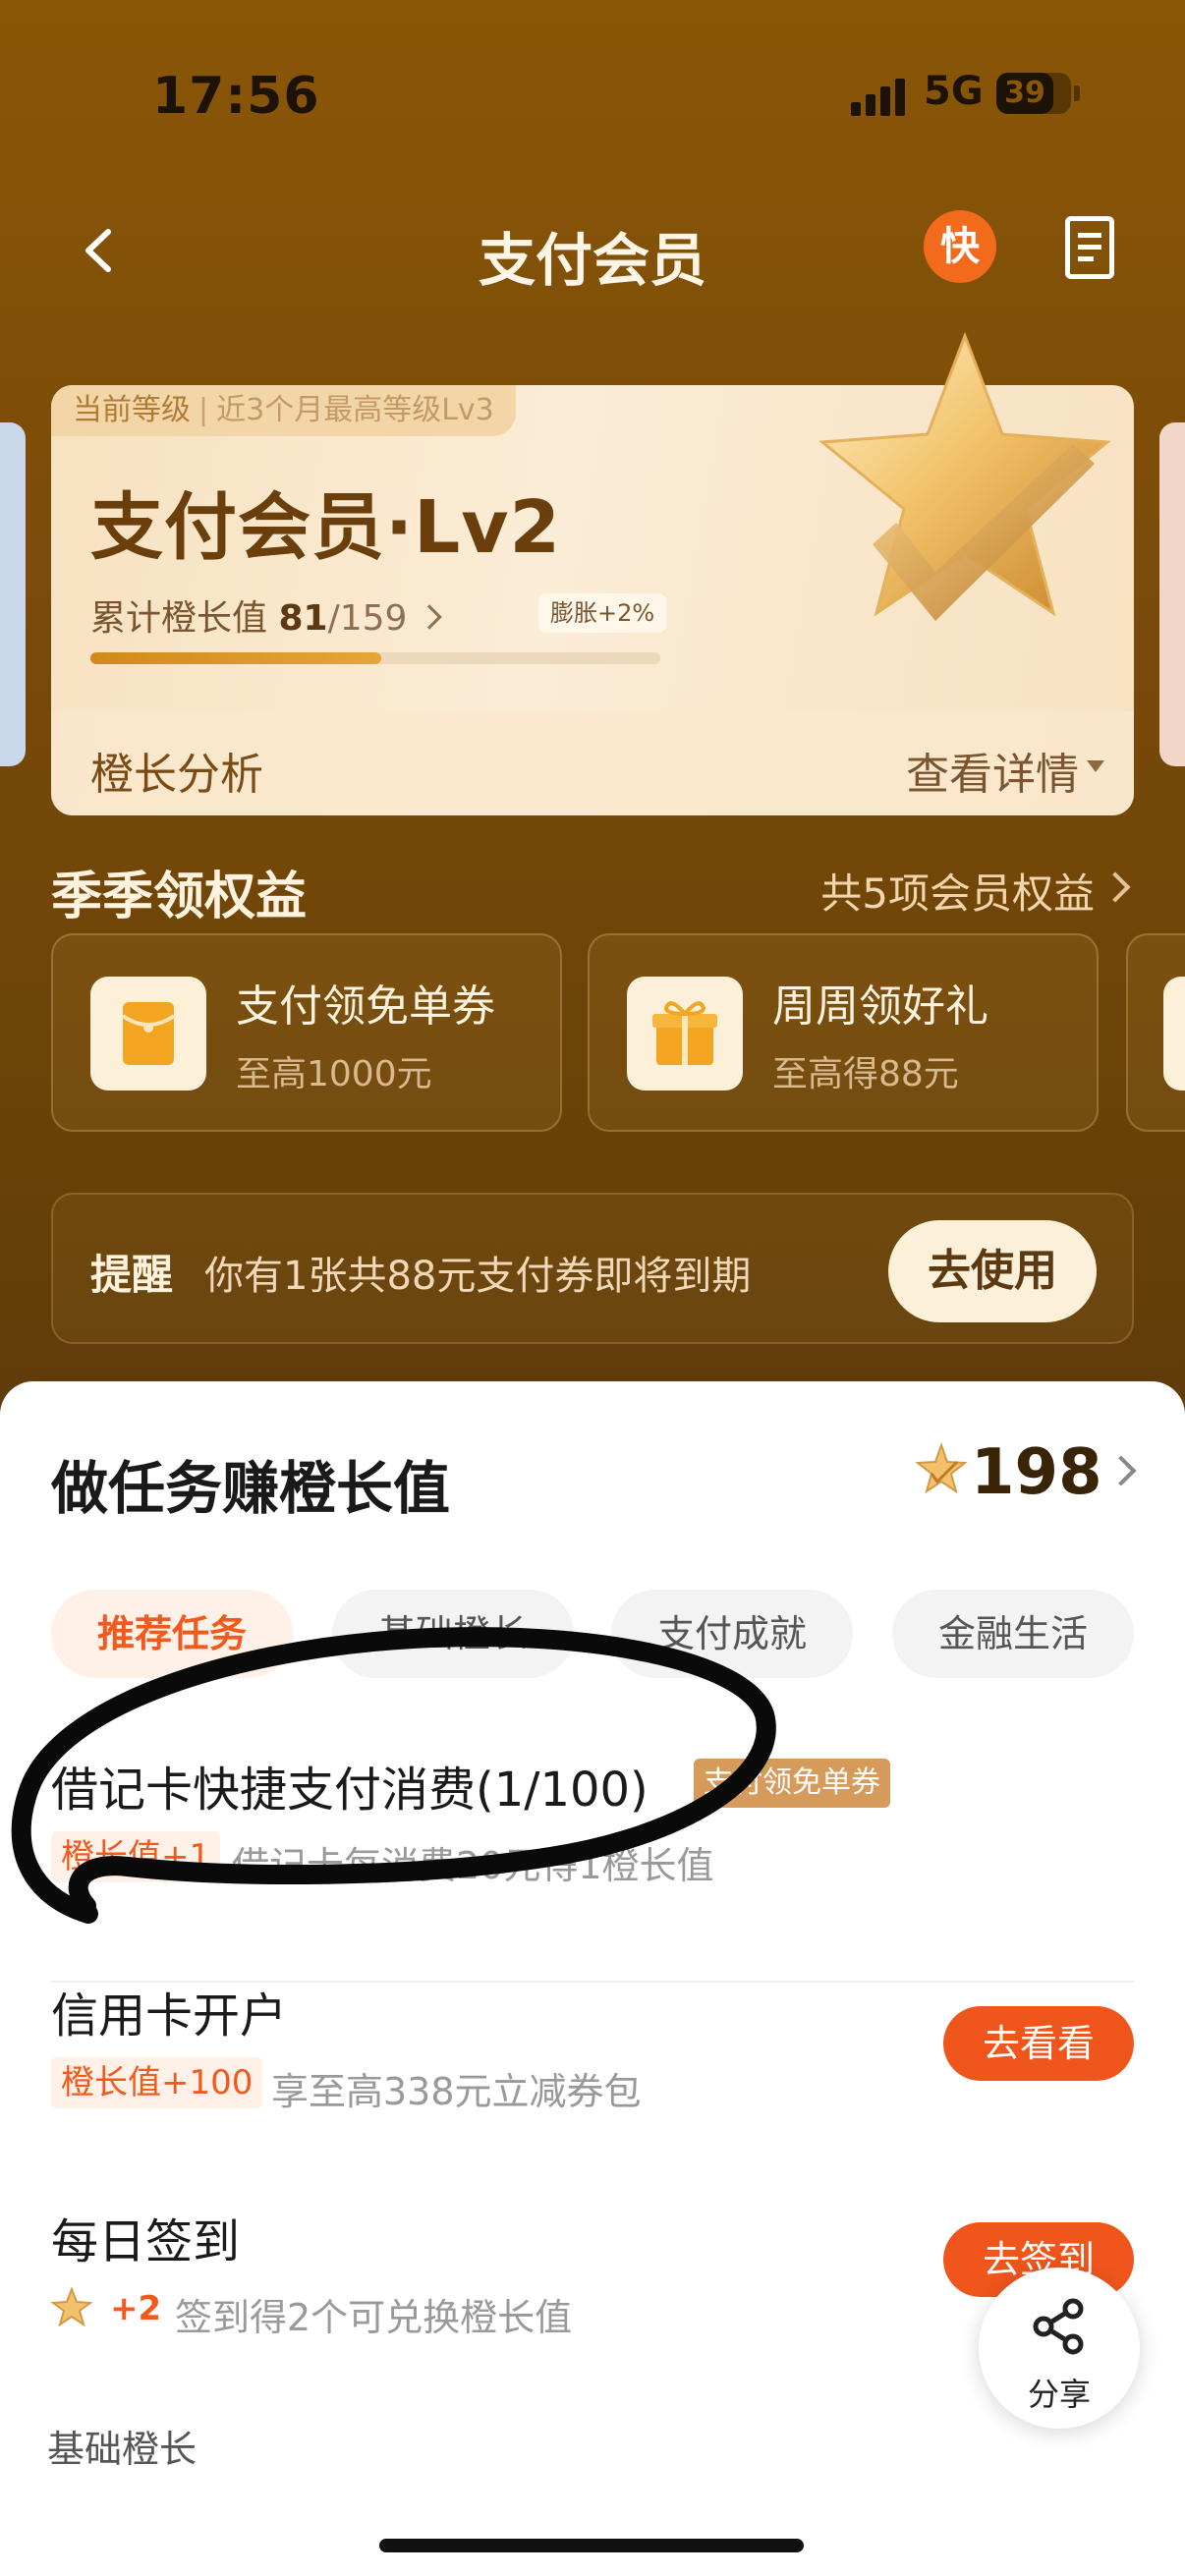 The image size is (1185, 2576). I want to click on nav-bar: 支付会员 快, so click(592, 250).